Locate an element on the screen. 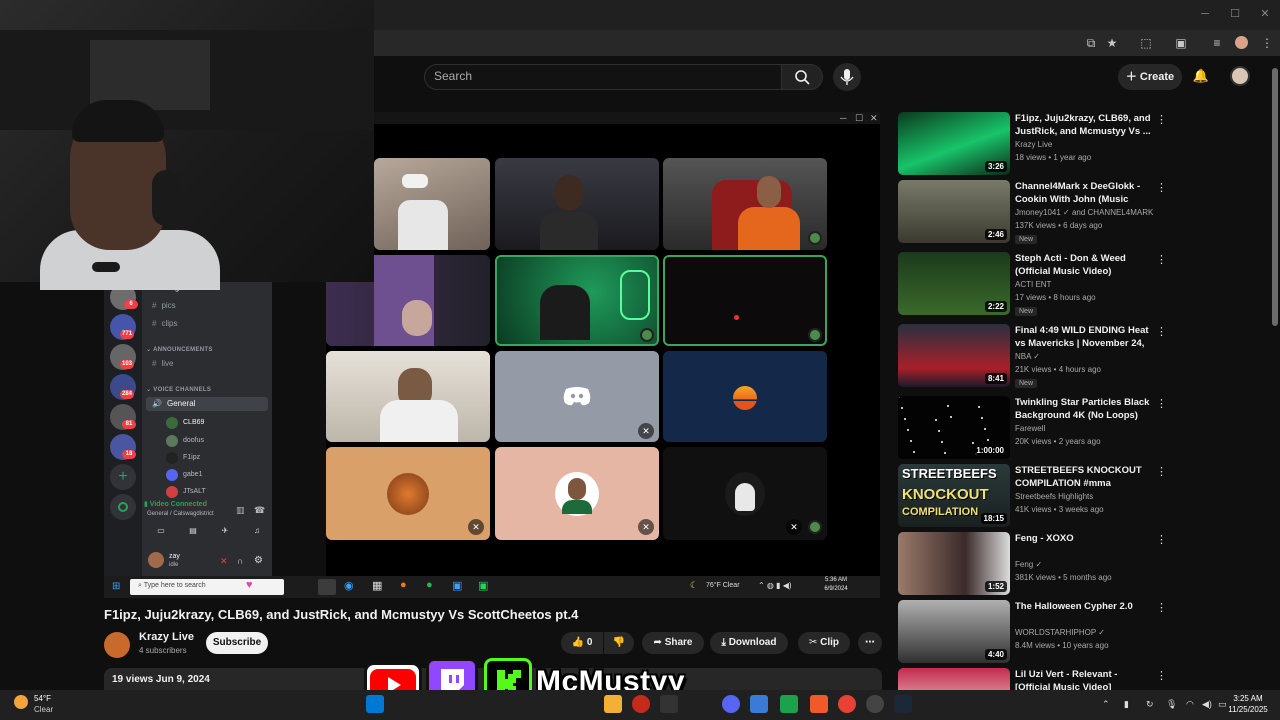 The image size is (1280, 720). suggested-video-title: The Halloween Cypher 2.0 is located at coordinates (1084, 607).